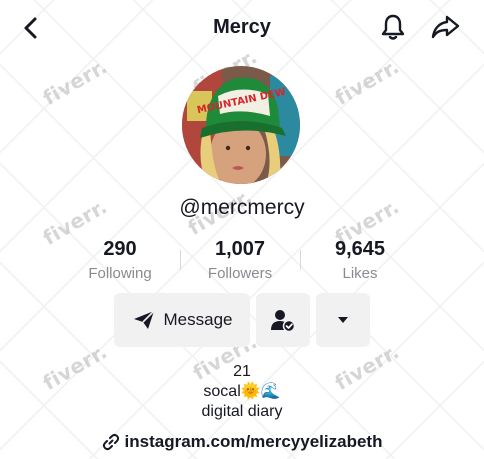 This screenshot has height=459, width=484. What do you see at coordinates (120, 273) in the screenshot?
I see `stat-label: Following` at bounding box center [120, 273].